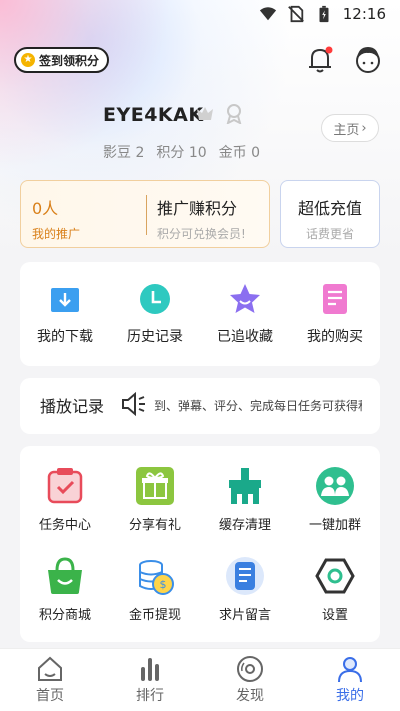 This screenshot has height=711, width=400. What do you see at coordinates (205, 113) in the screenshot?
I see `vip-badge-icon` at bounding box center [205, 113].